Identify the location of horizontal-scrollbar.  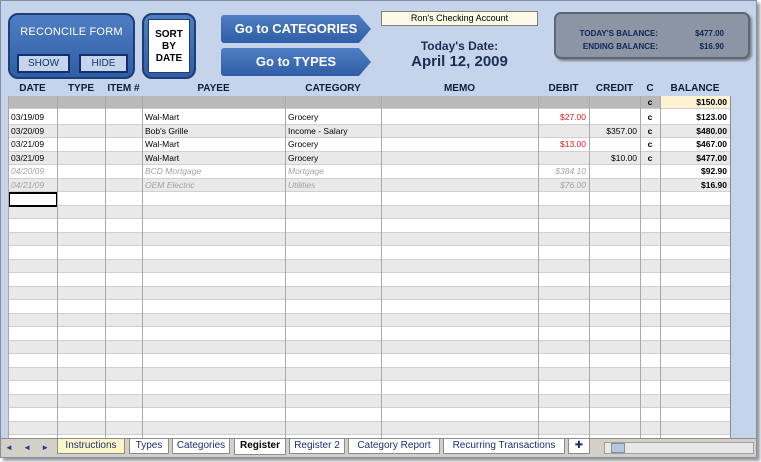
(679, 448).